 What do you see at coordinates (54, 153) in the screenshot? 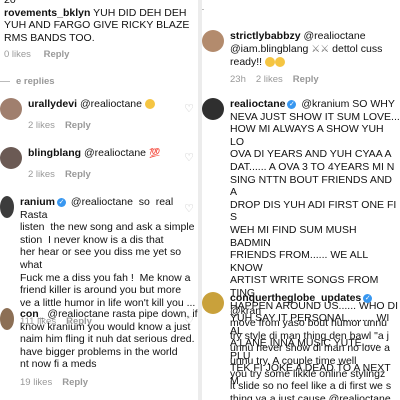
I see `comment-username: blingblang` at bounding box center [54, 153].